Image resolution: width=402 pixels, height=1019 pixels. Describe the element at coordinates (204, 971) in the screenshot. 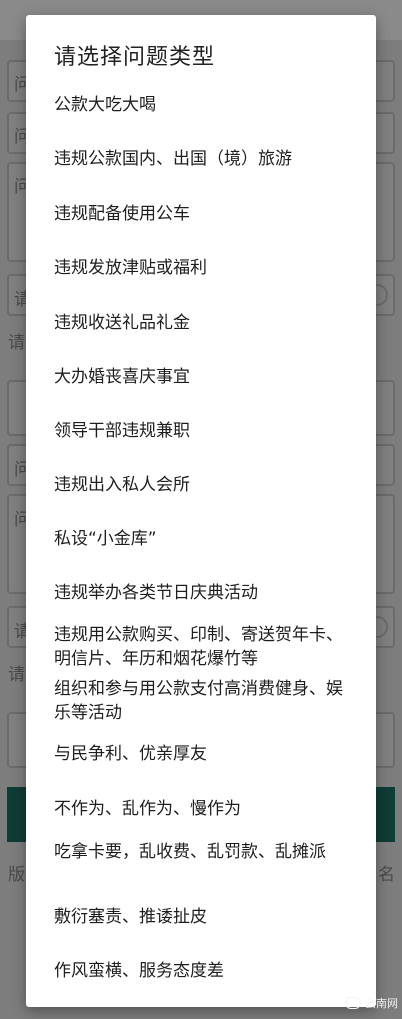

I see `option-item: 作风蛮横、服务态度差` at that location.